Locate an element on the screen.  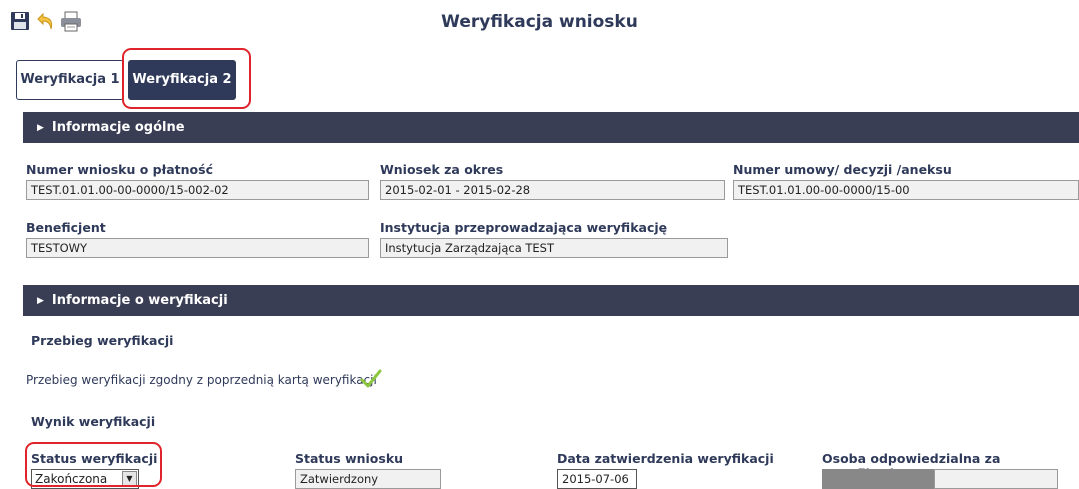
status-highlight-marker is located at coordinates (93, 464).